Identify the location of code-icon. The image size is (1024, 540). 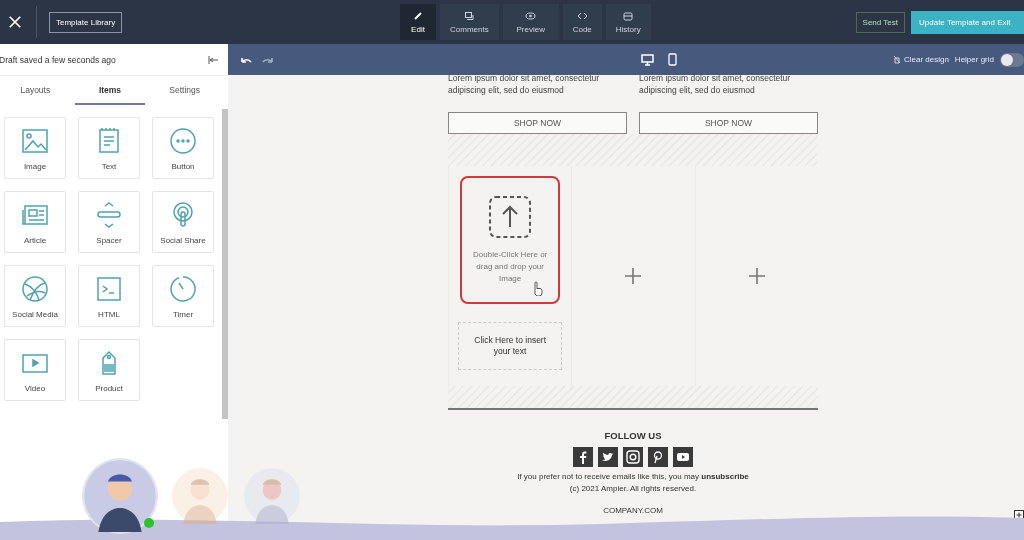
(582, 15).